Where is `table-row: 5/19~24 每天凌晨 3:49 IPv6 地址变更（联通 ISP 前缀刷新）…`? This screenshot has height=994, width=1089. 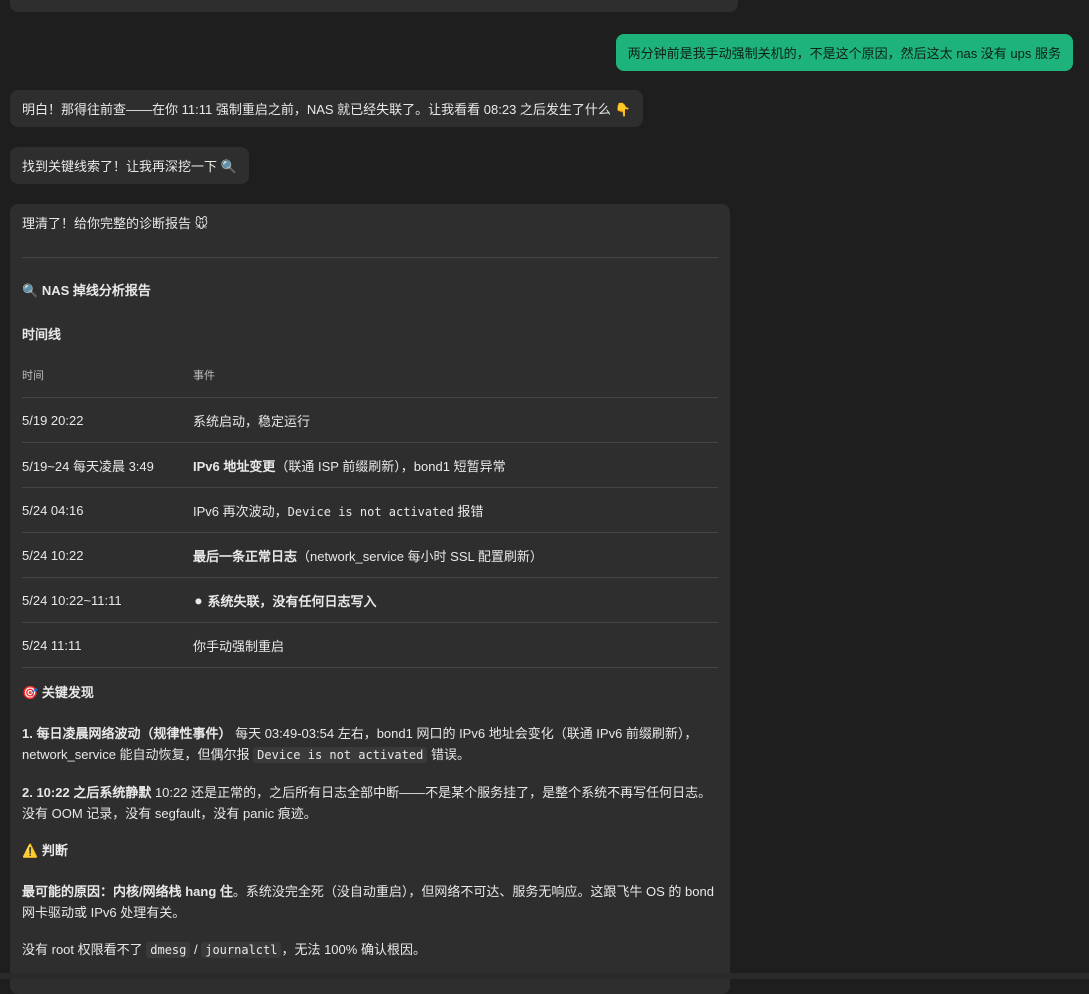 table-row: 5/19~24 每天凌晨 3:49 IPv6 地址变更（联通 ISP 前缀刷新）… is located at coordinates (370, 465).